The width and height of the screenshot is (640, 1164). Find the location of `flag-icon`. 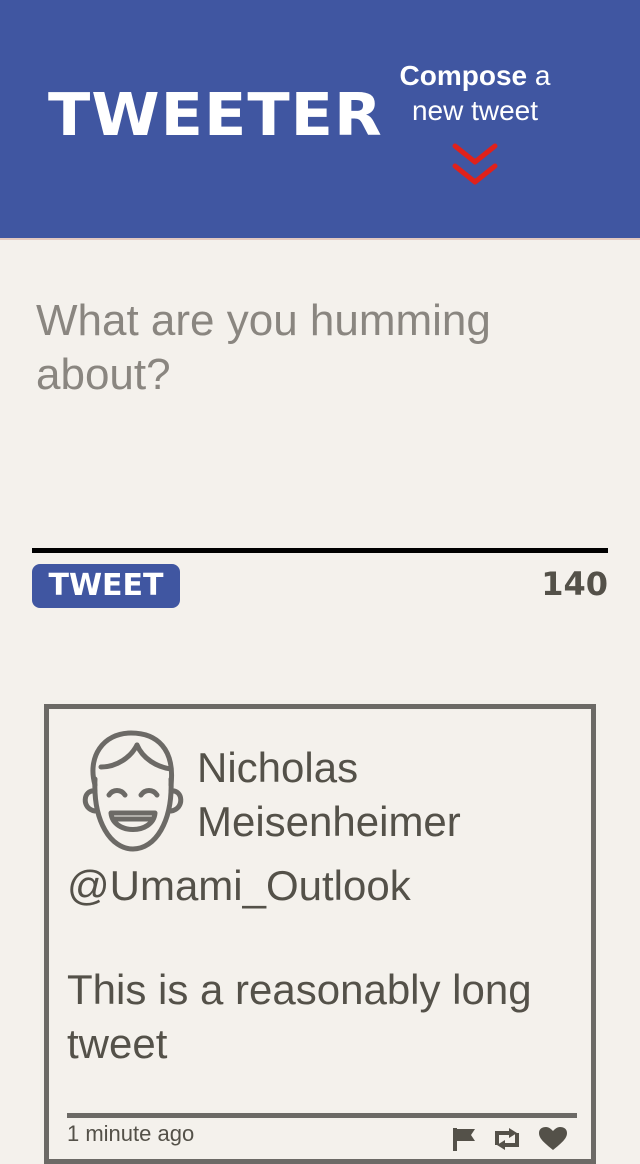

flag-icon is located at coordinates (465, 1139).